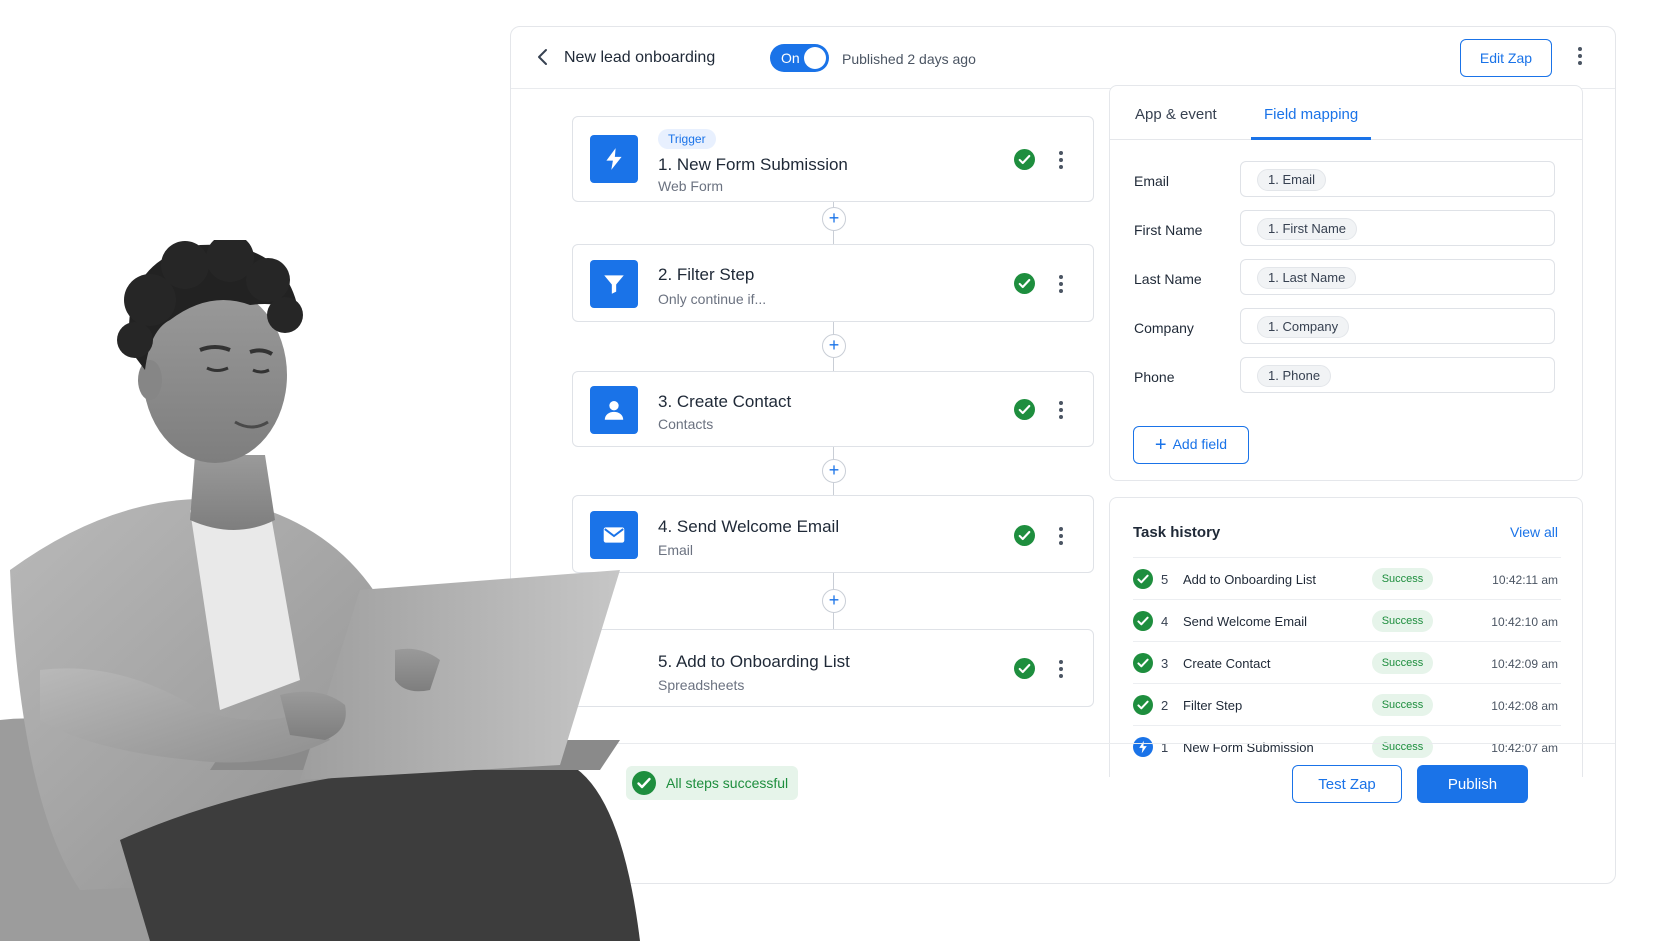  What do you see at coordinates (1168, 230) in the screenshot?
I see `field-label-first-name: First Name` at bounding box center [1168, 230].